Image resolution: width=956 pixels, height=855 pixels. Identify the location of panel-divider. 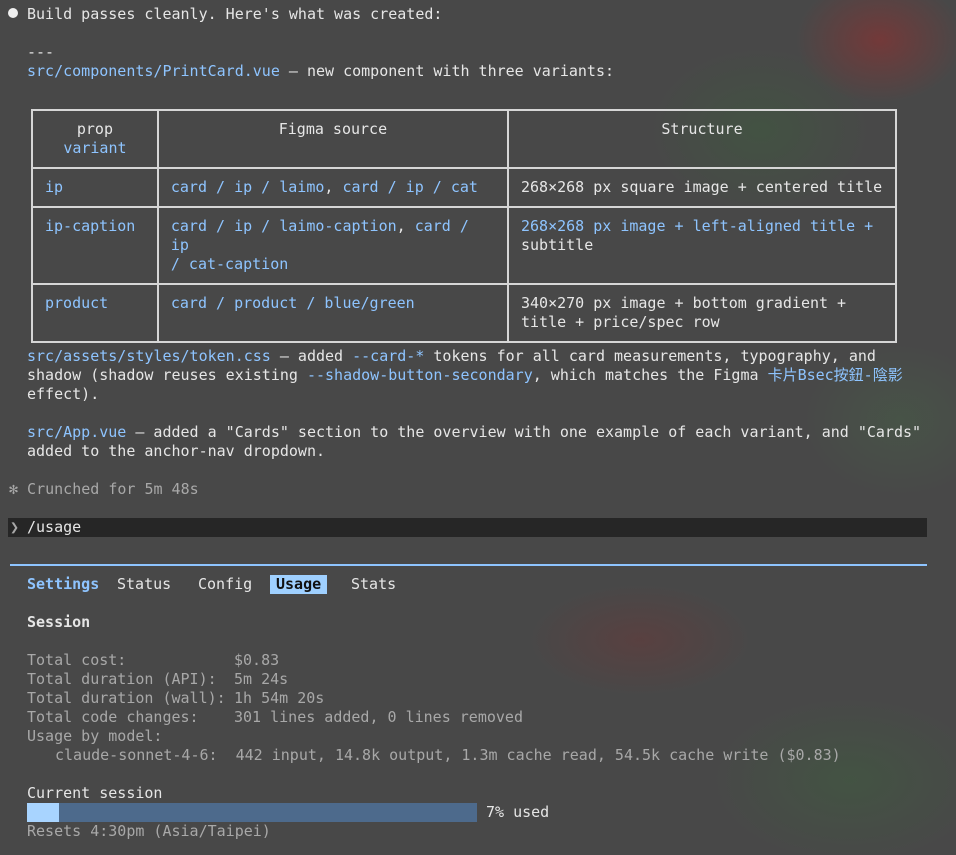
(468, 565).